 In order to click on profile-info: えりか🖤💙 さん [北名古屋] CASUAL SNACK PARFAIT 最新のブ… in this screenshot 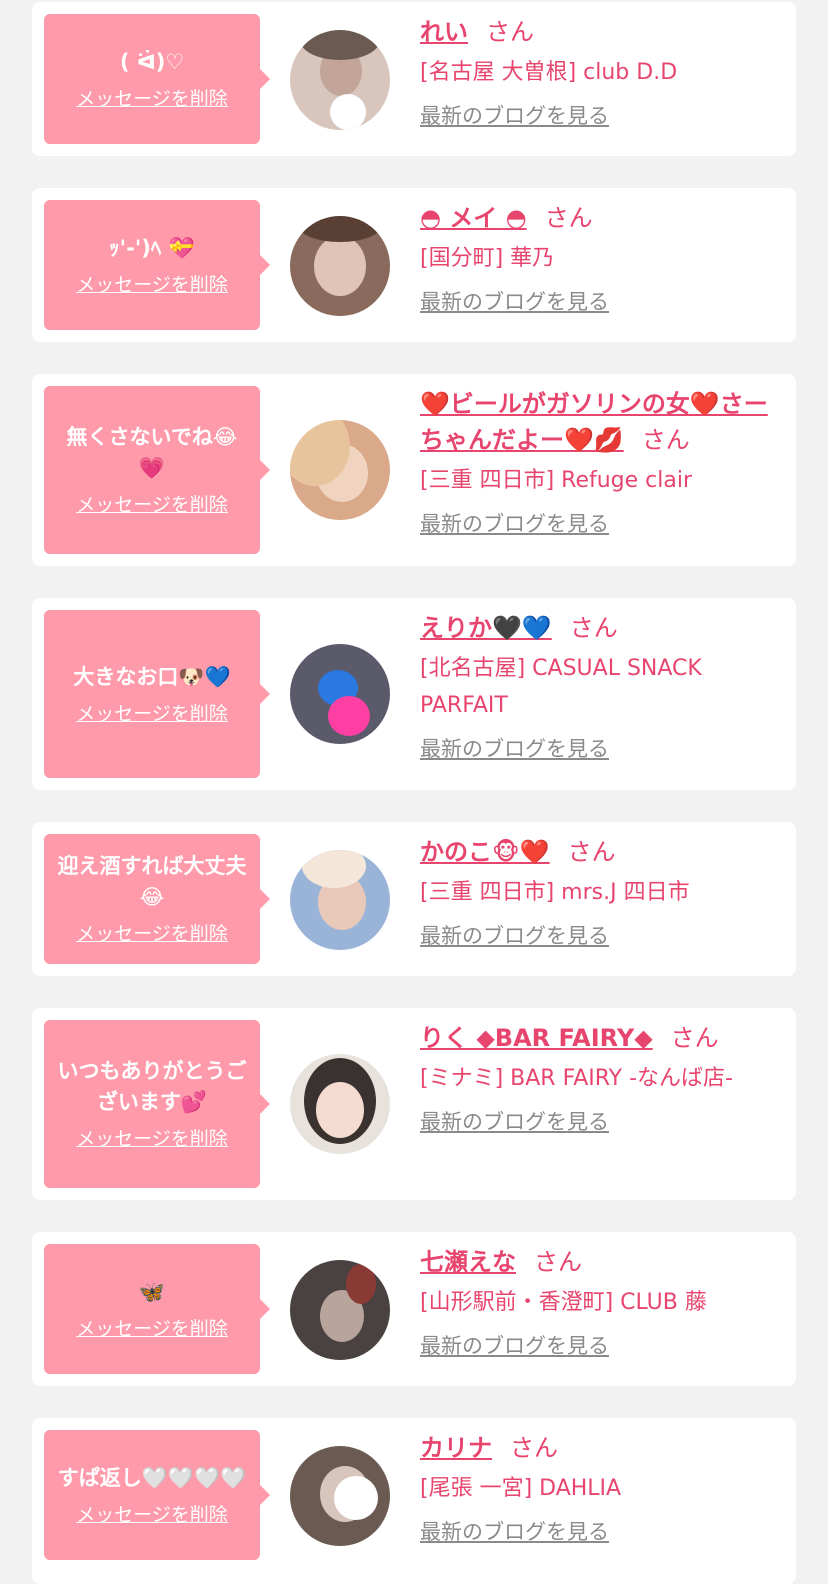, I will do `click(598, 687)`.